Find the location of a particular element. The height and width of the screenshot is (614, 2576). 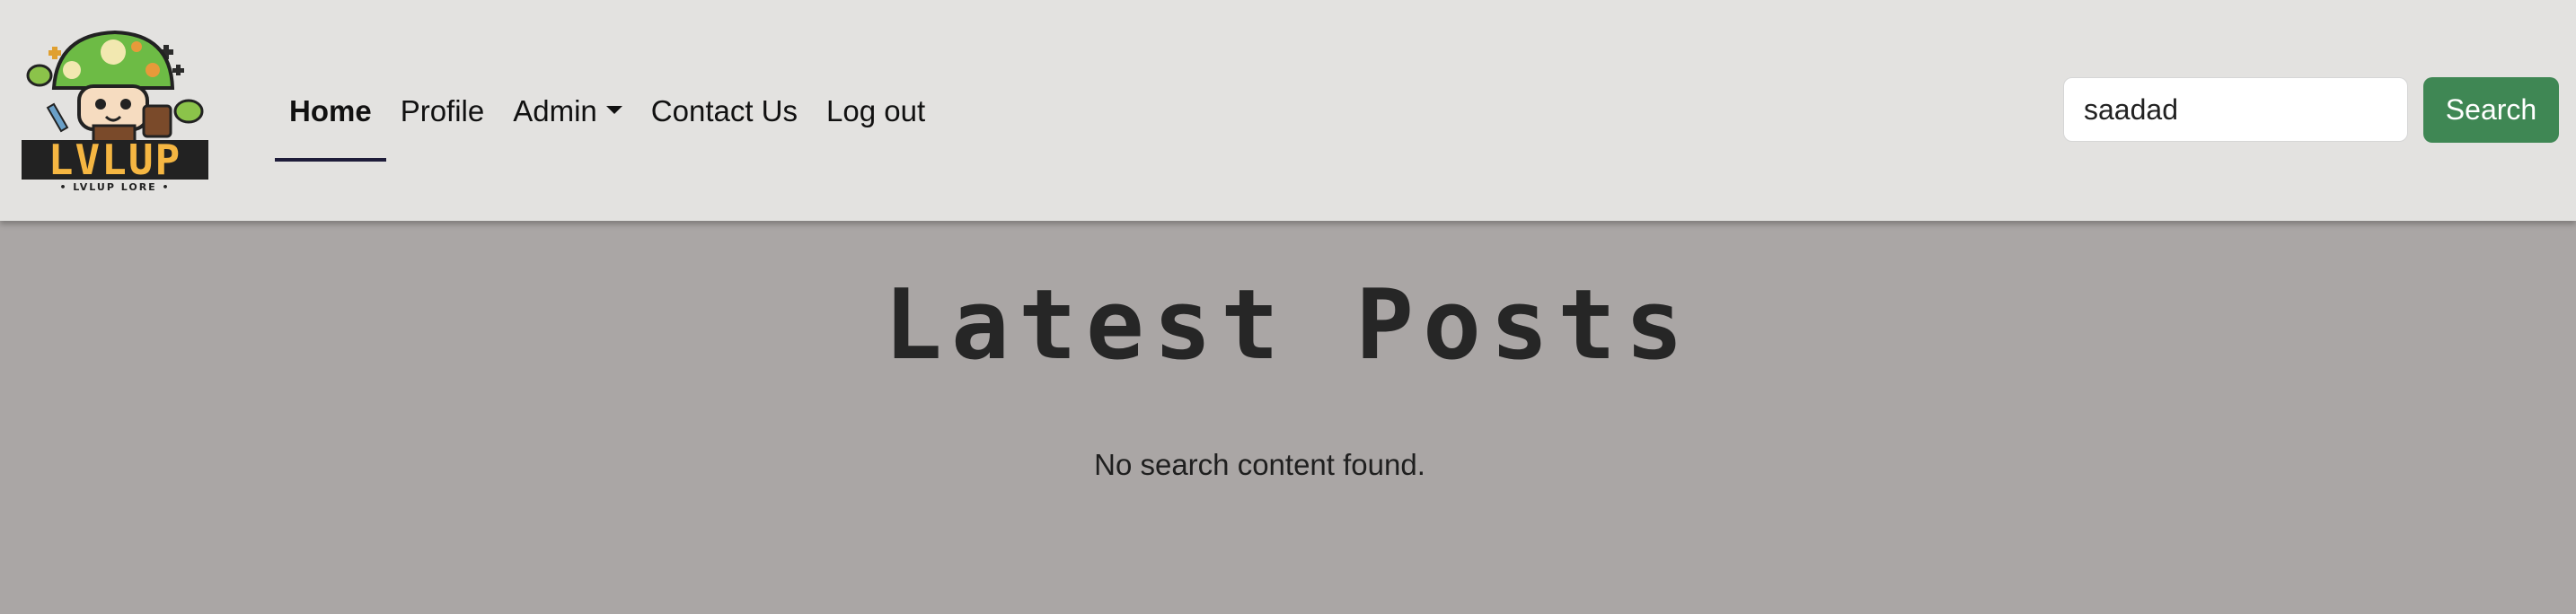

empty-search-message: No search content found. is located at coordinates (1259, 464).